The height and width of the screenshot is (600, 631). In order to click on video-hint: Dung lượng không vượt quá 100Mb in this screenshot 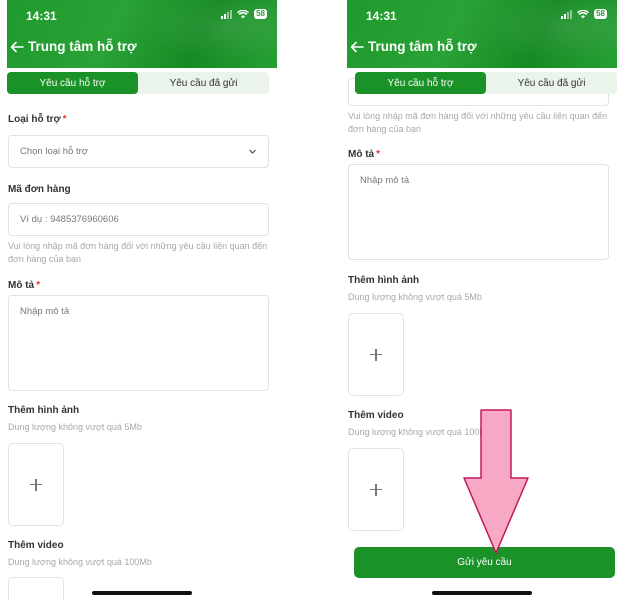, I will do `click(80, 562)`.